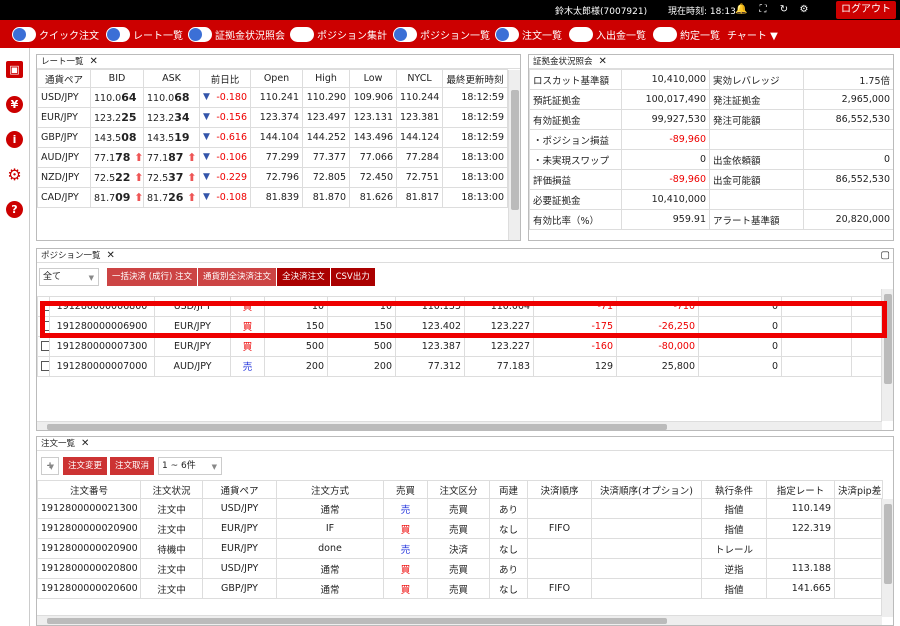  Describe the element at coordinates (171, 117) in the screenshot. I see `ask-cell: 123.234` at that location.